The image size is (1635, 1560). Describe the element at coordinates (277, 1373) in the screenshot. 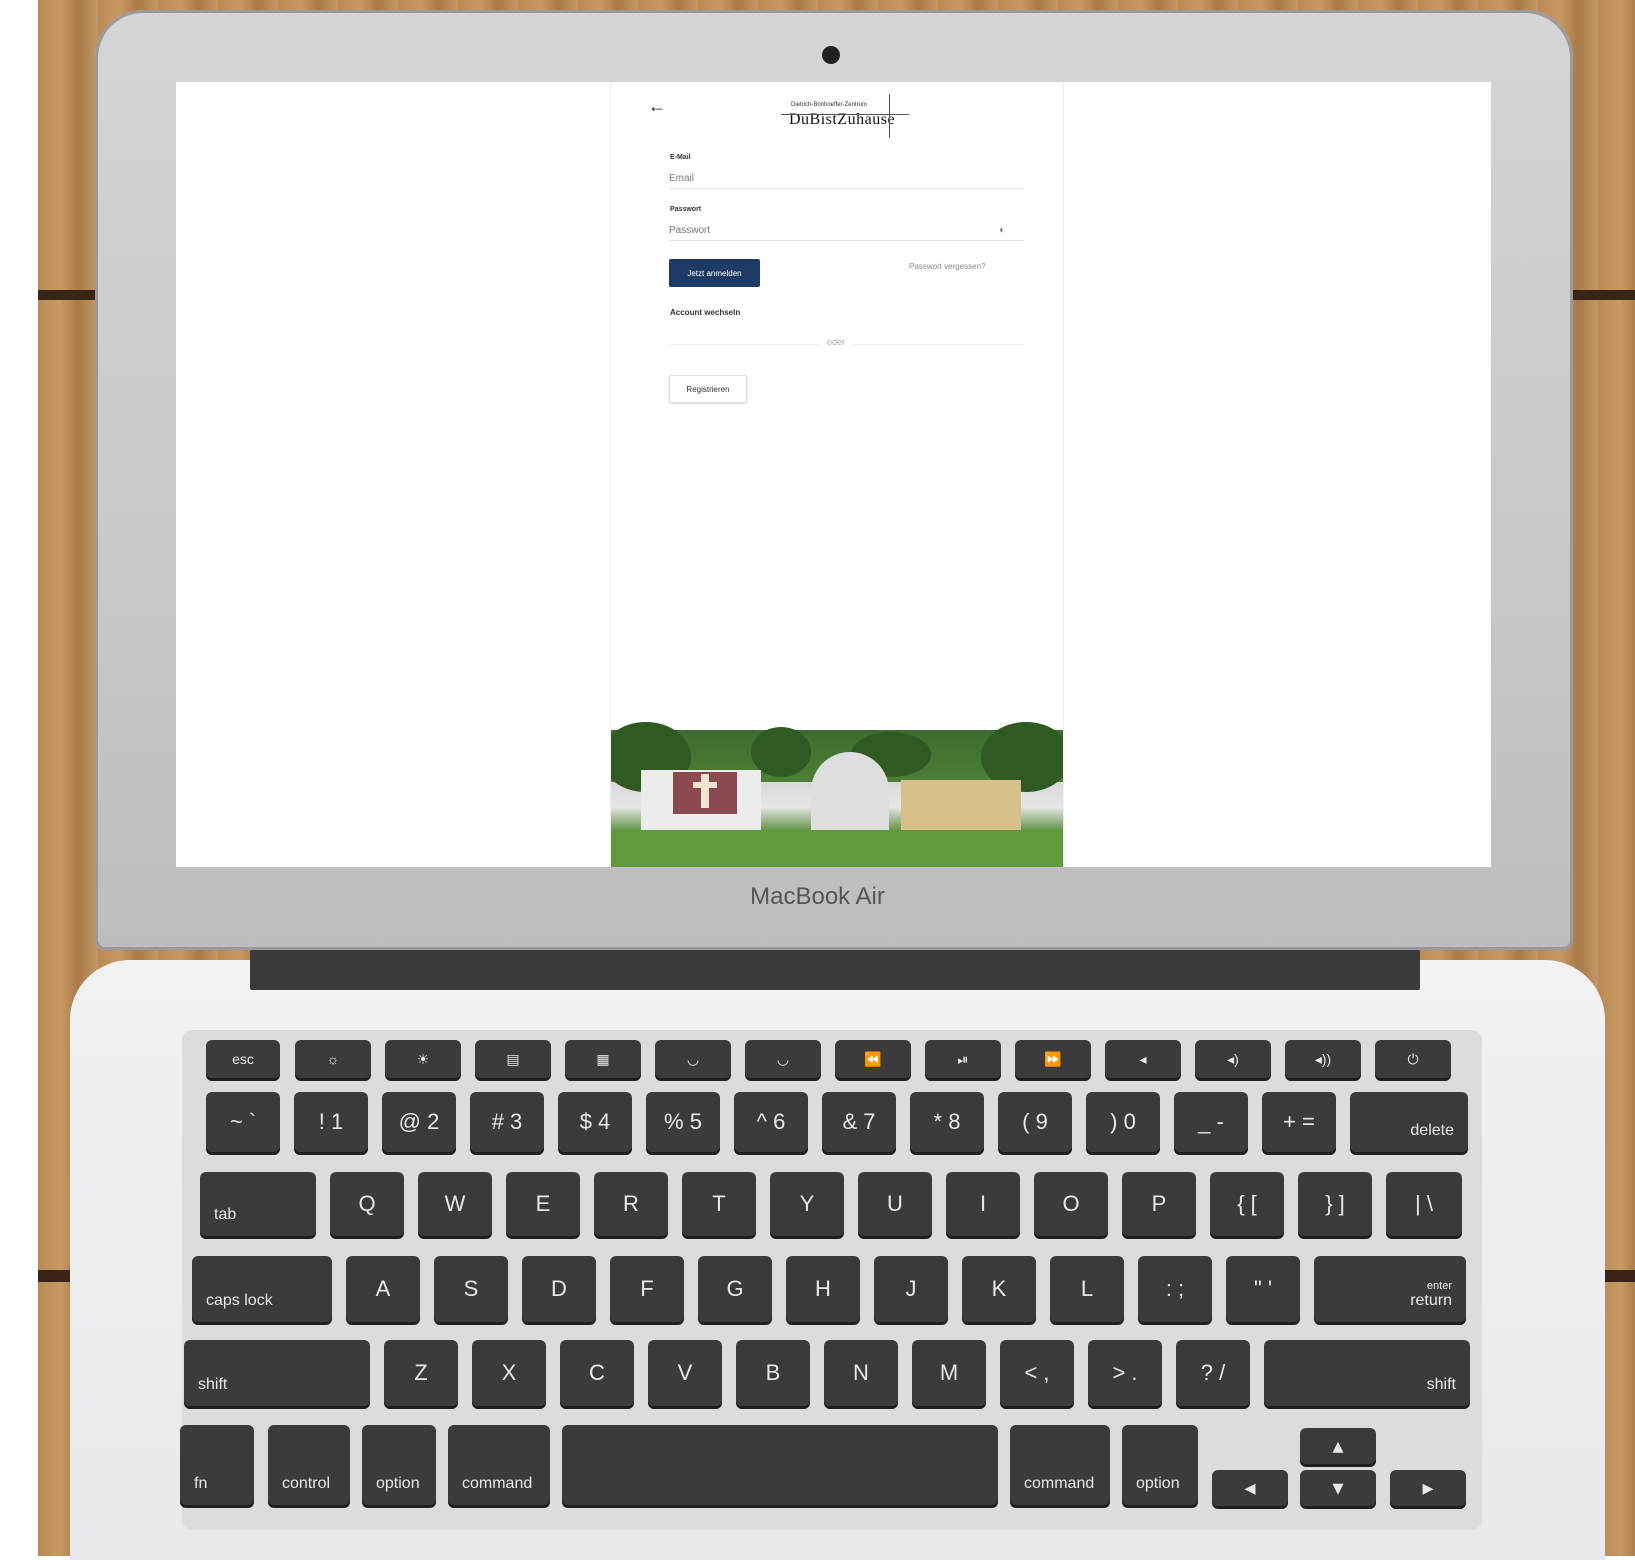

I see `key-shift-left: shift` at that location.